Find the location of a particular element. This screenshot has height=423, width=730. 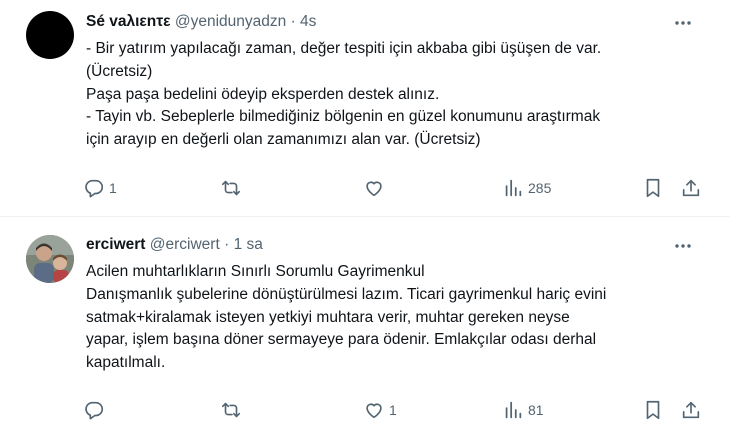

views-button: 285 is located at coordinates (526, 188).